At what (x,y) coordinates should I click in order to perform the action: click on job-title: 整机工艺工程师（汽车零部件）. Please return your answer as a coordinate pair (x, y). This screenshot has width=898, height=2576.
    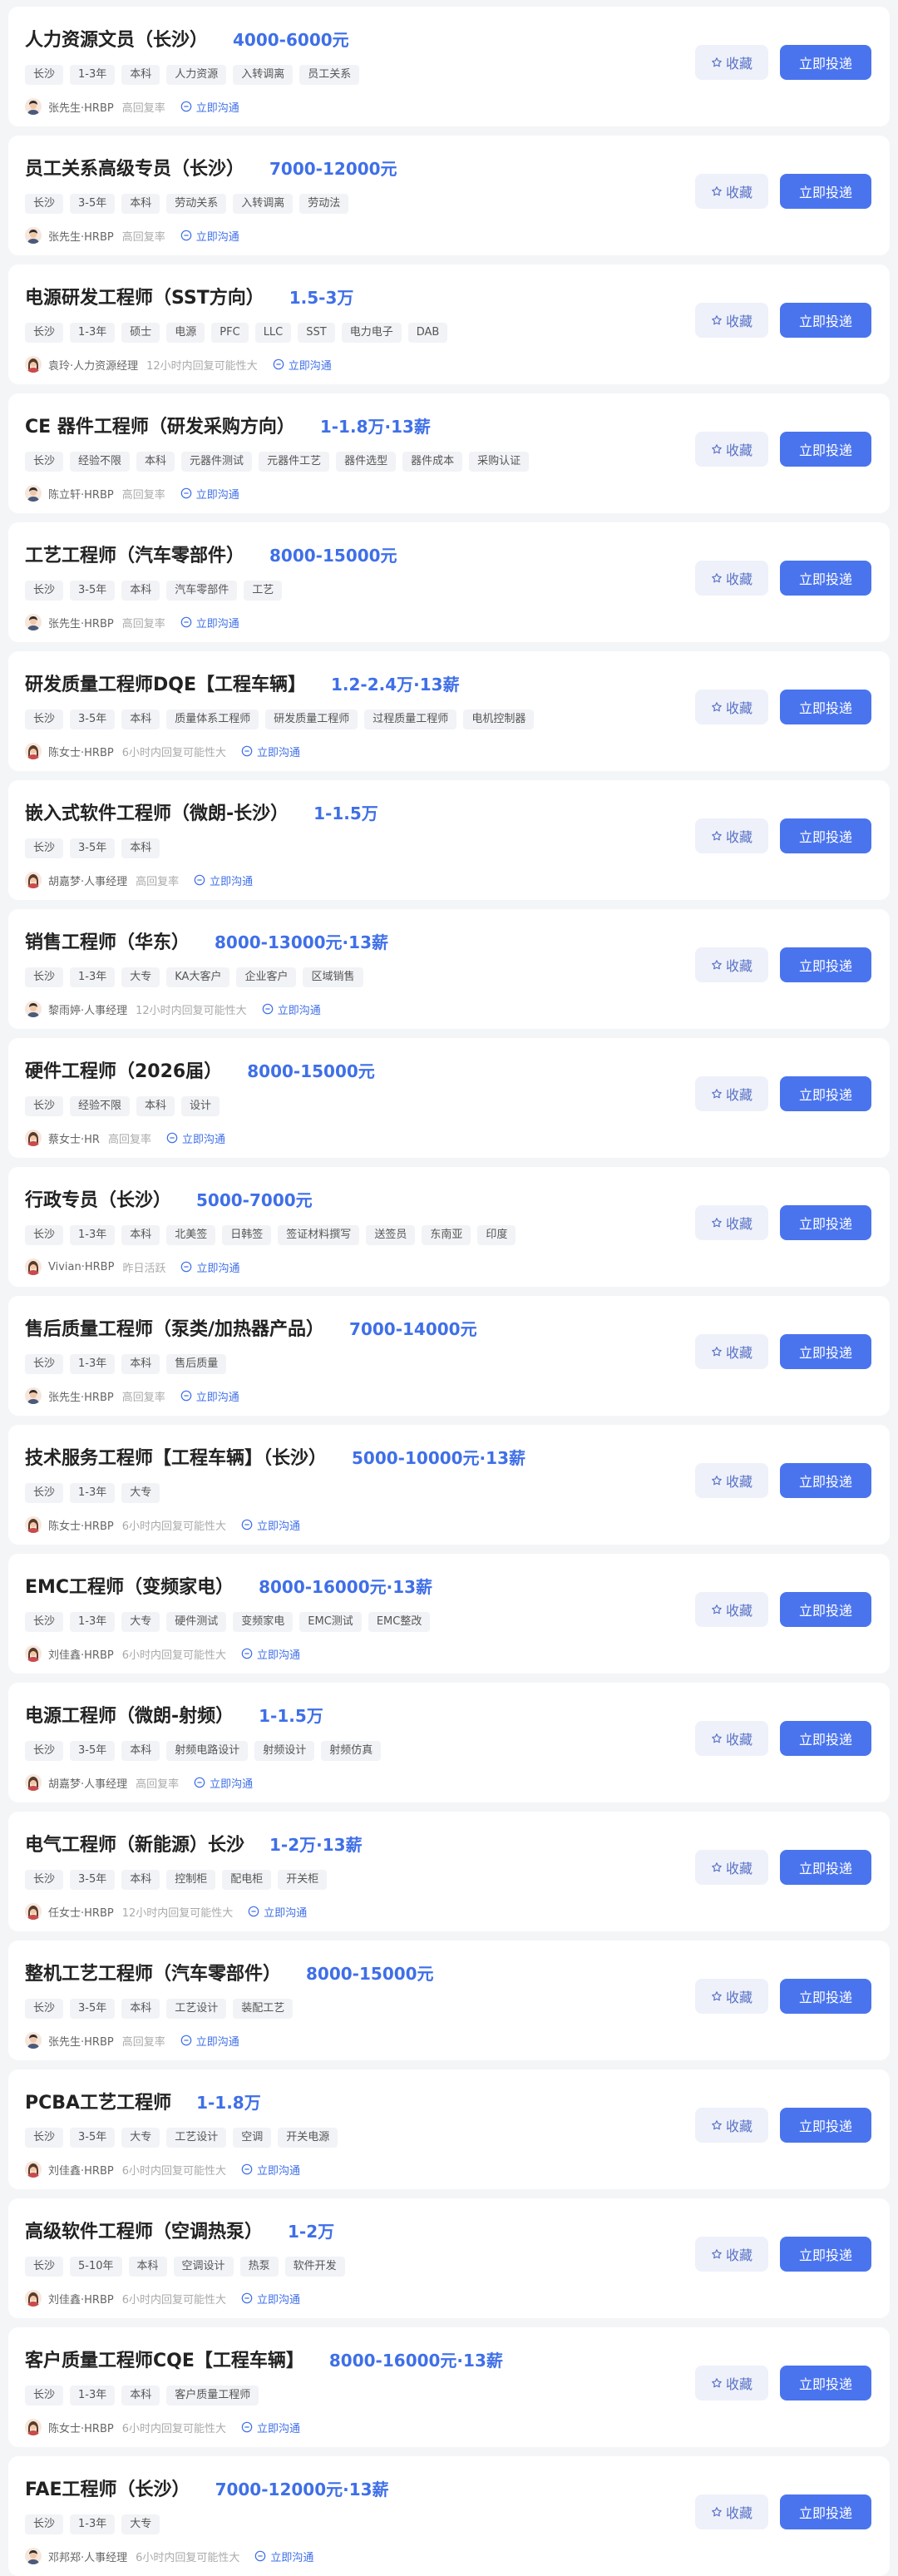
    Looking at the image, I should click on (153, 1972).